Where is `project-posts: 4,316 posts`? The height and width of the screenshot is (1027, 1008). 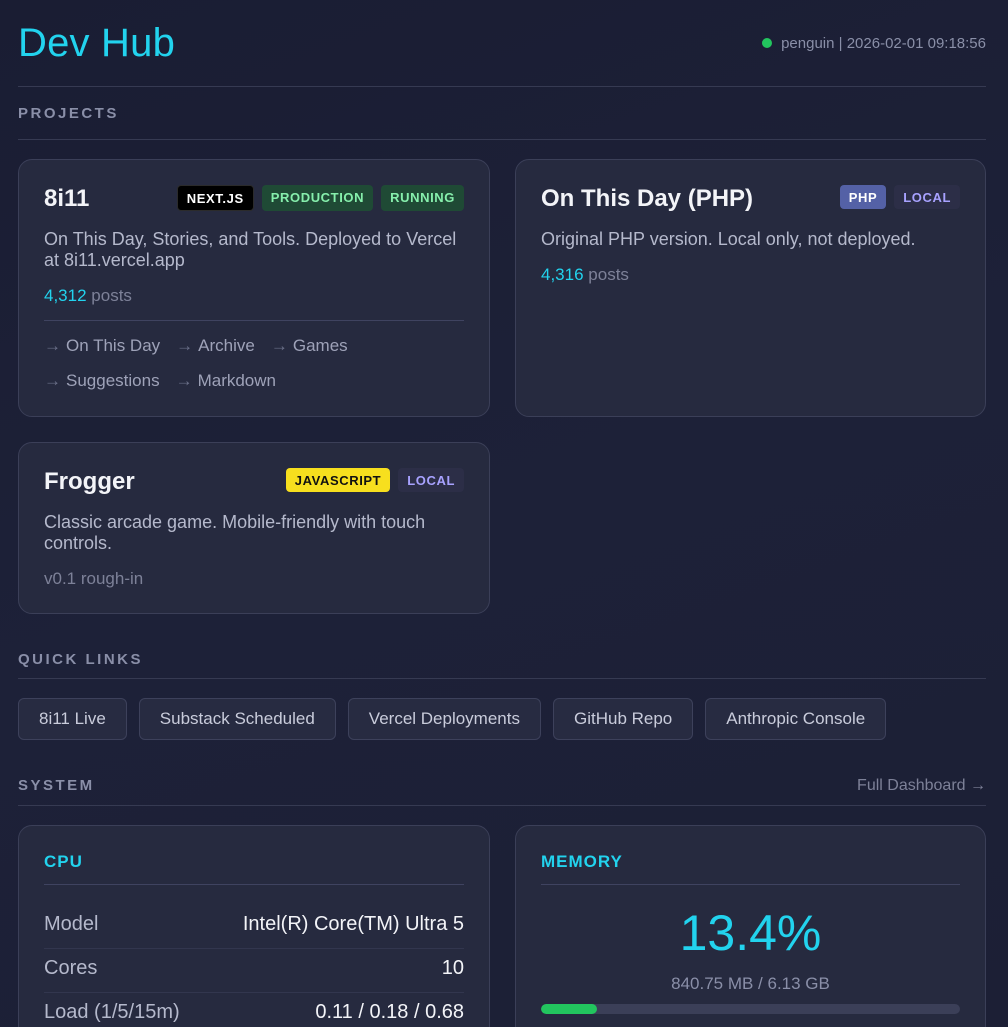 project-posts: 4,316 posts is located at coordinates (585, 275).